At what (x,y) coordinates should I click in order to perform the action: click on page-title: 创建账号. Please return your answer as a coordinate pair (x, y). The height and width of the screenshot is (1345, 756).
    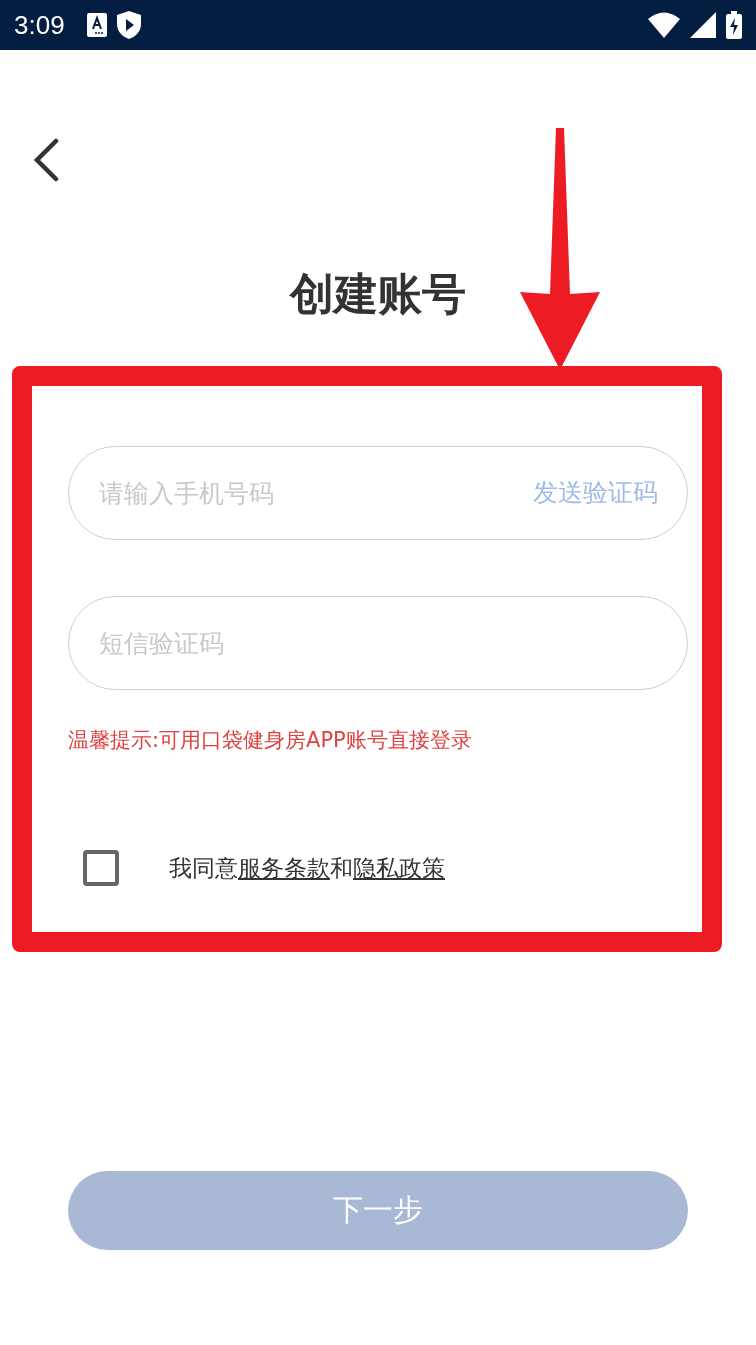
    Looking at the image, I should click on (377, 294).